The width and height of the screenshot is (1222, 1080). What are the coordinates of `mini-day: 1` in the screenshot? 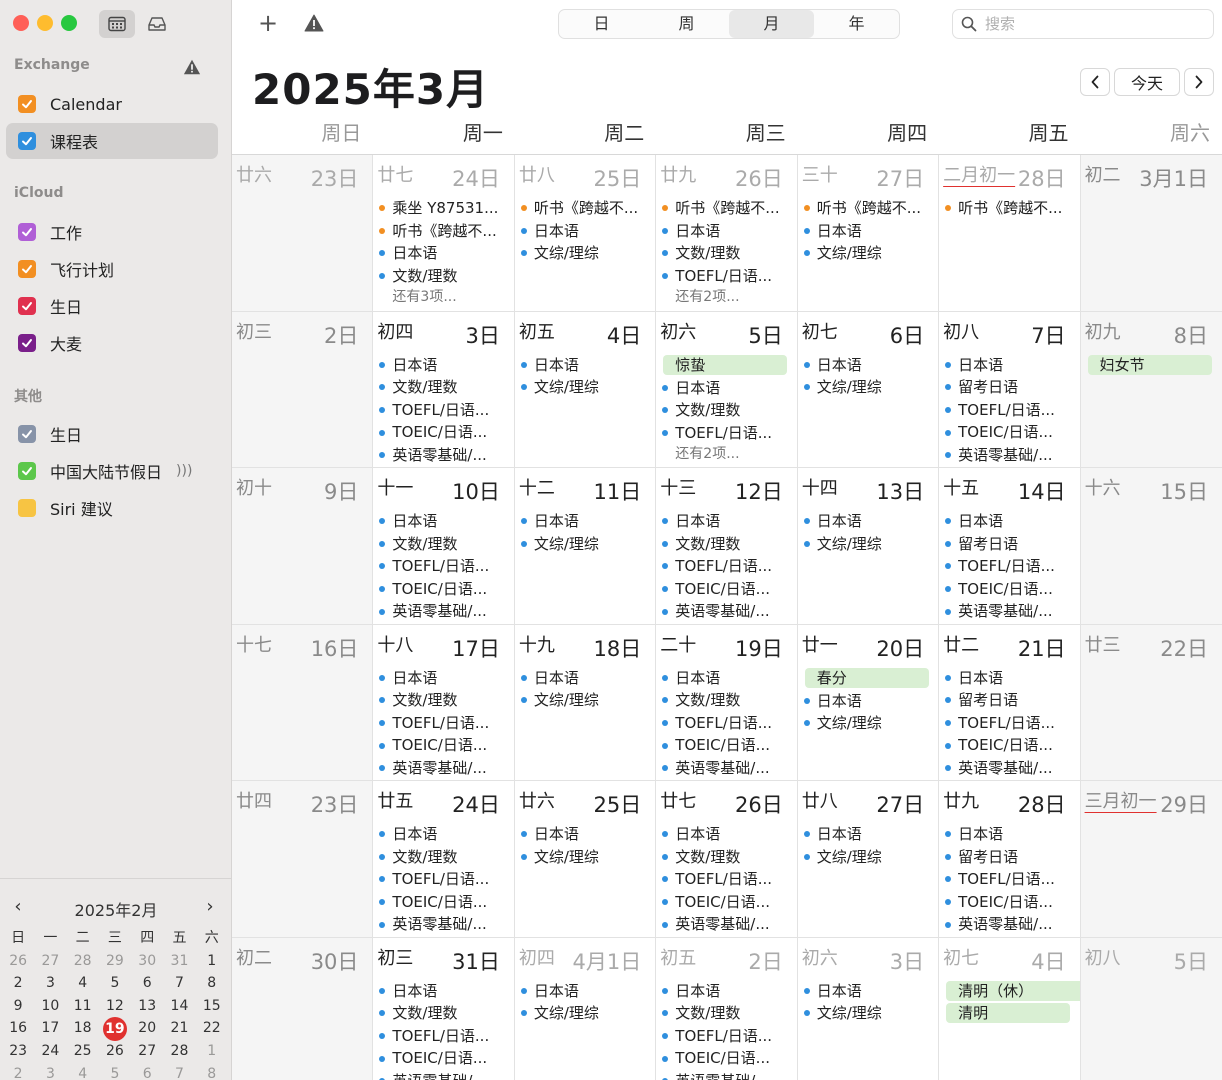 It's located at (212, 961).